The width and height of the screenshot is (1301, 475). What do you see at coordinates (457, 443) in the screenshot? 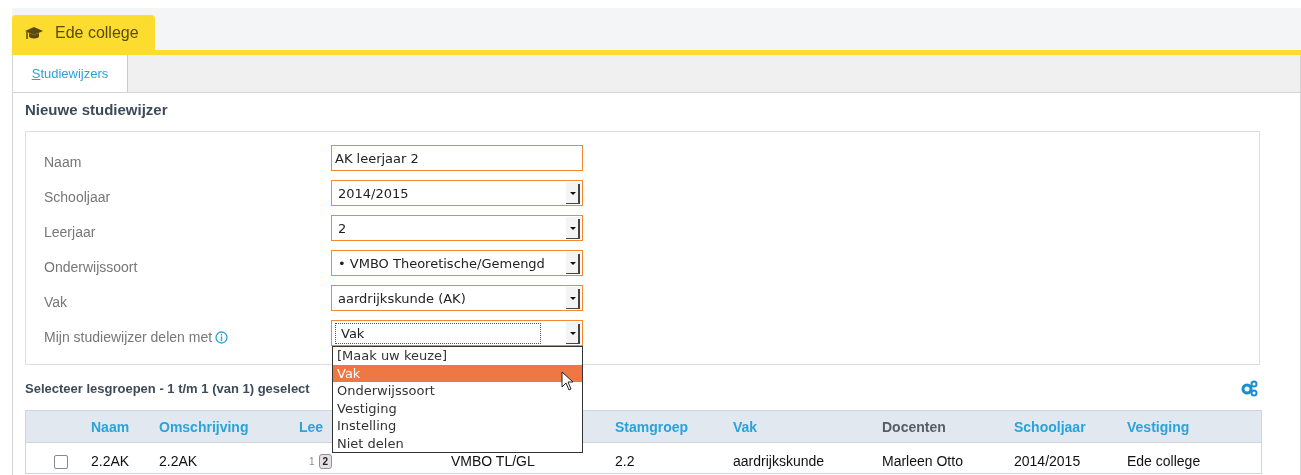
I see `dropdown-option: Niet delen` at bounding box center [457, 443].